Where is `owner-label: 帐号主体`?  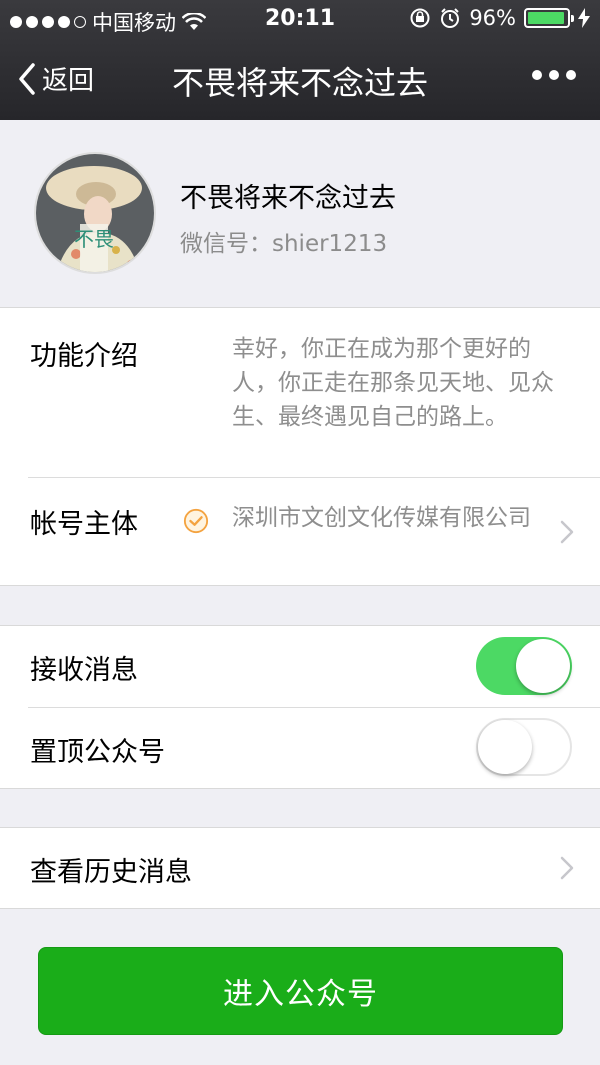
owner-label: 帐号主体 is located at coordinates (84, 524).